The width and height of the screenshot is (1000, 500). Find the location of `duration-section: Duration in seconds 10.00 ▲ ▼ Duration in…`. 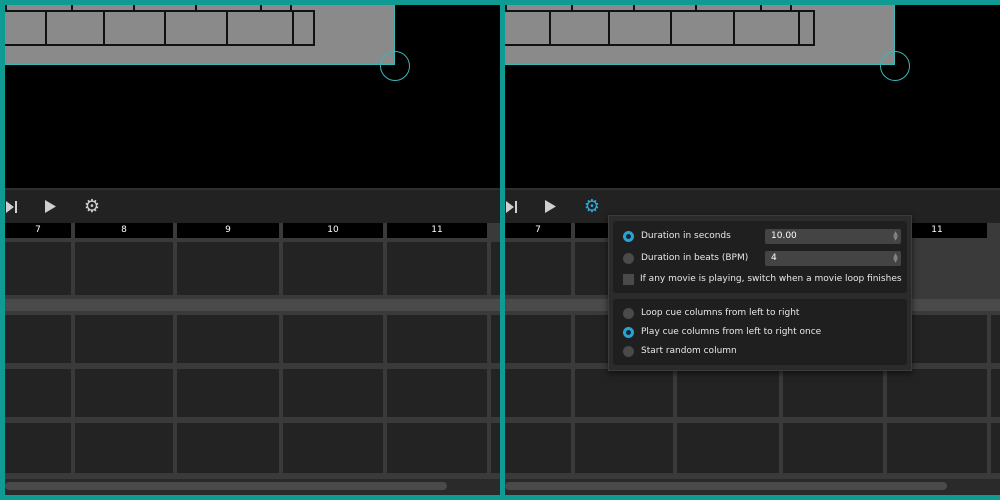

duration-section: Duration in seconds 10.00 ▲ ▼ Duration in… is located at coordinates (760, 257).